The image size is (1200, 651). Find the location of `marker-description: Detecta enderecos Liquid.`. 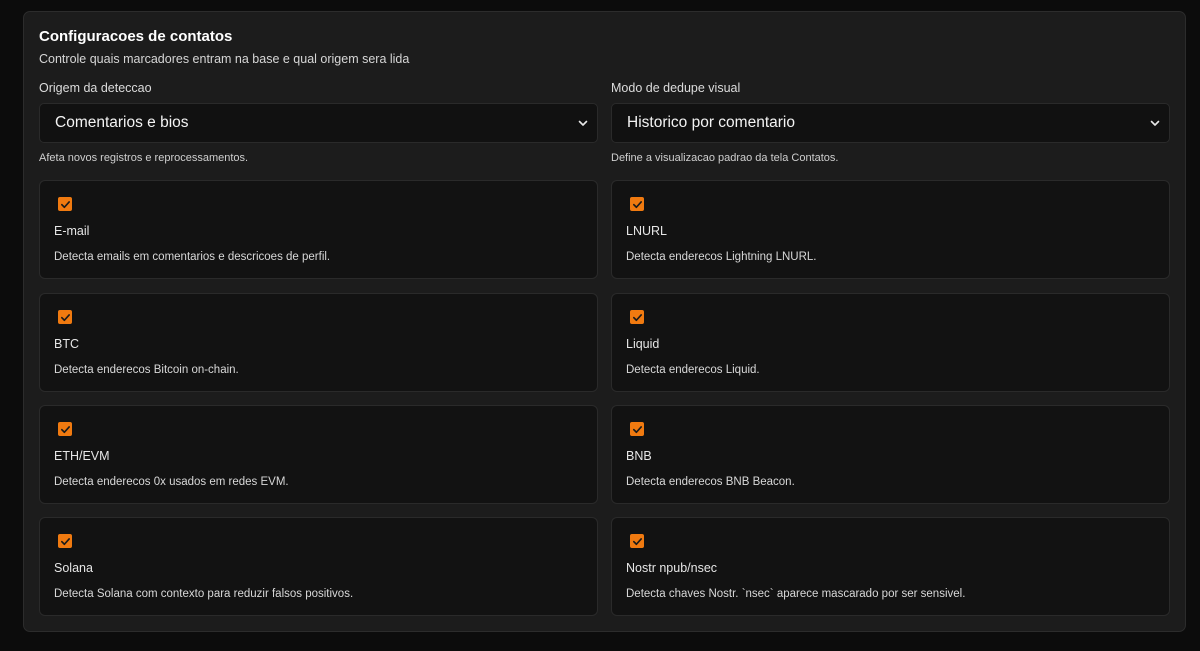

marker-description: Detecta enderecos Liquid. is located at coordinates (693, 370).